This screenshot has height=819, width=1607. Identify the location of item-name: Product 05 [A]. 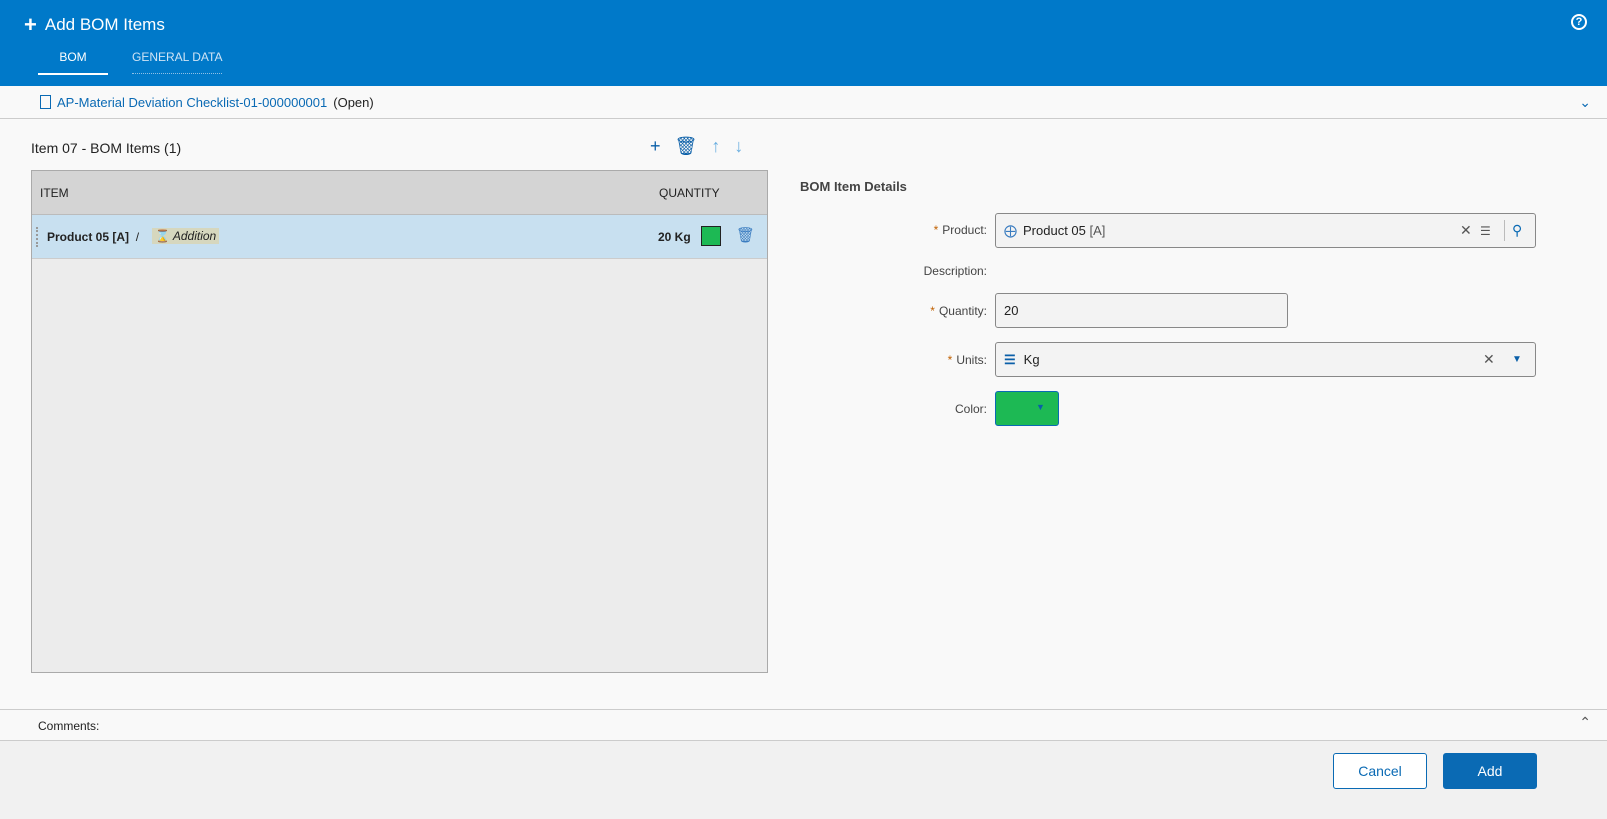
(88, 237).